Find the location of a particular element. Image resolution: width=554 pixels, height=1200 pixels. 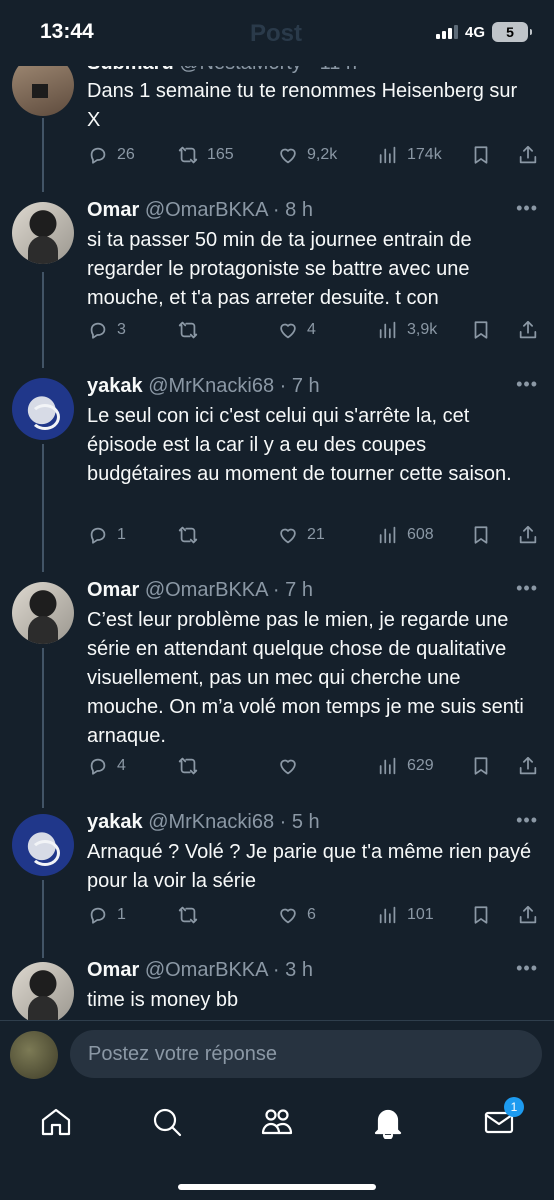

views-button: 174k is located at coordinates (409, 155).